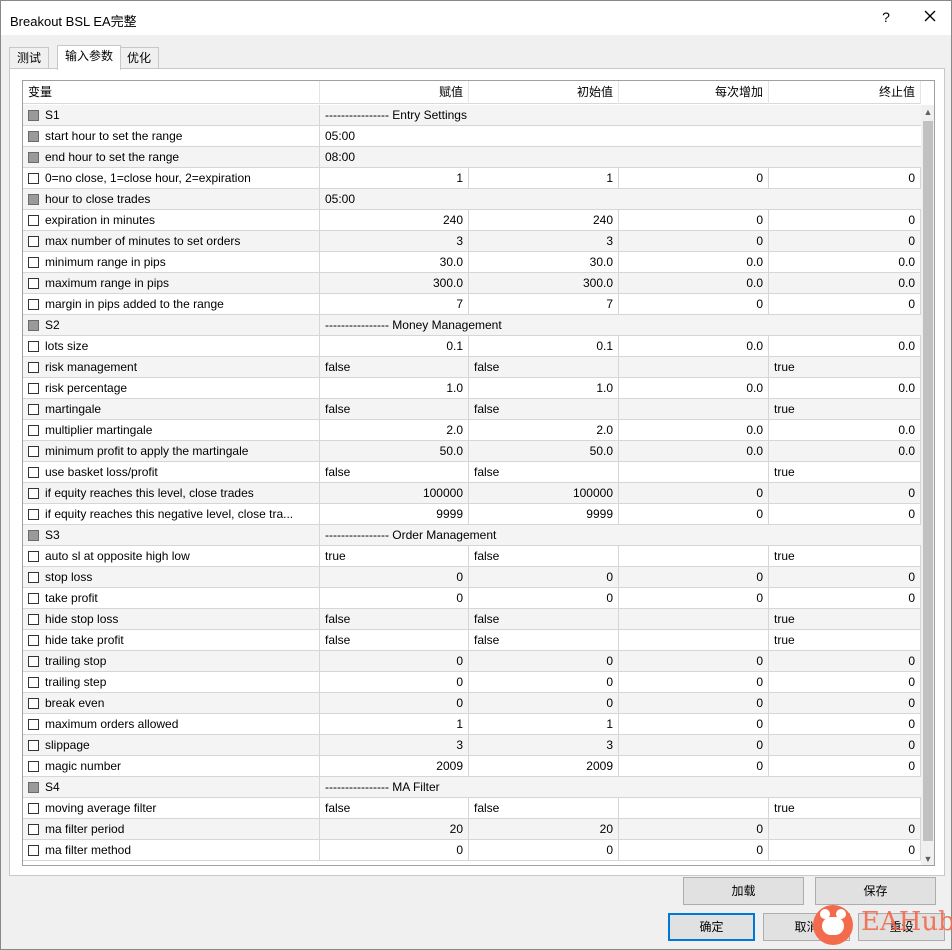  I want to click on table-row: max number of minutes to set orders 3 3 0 0, so click(472, 241).